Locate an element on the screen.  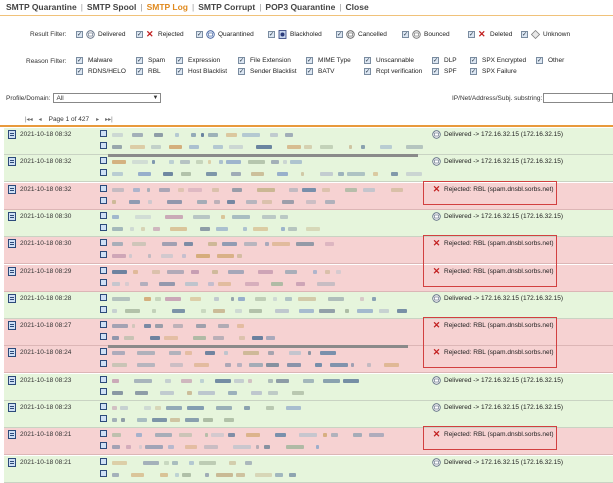
reason-filter-spf: ✓ SPF is located at coordinates (444, 71).